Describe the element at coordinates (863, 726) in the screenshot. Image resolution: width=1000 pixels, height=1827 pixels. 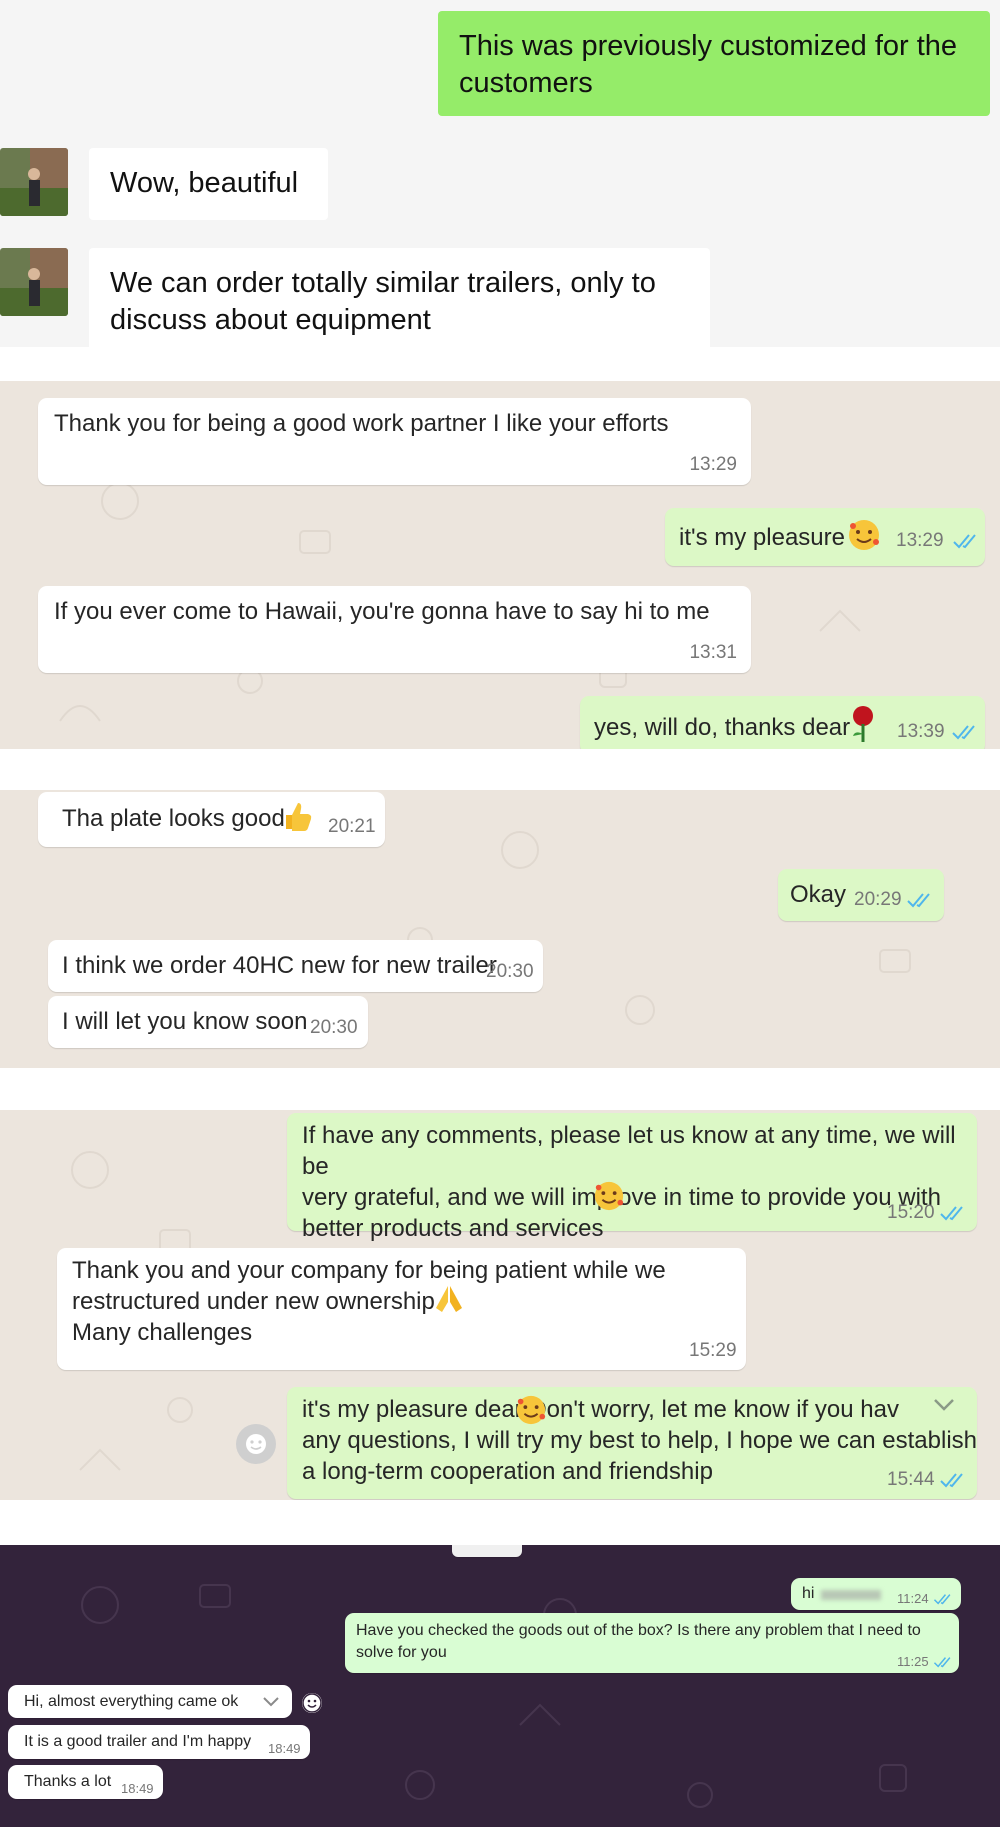
I see `rose-emoji` at that location.